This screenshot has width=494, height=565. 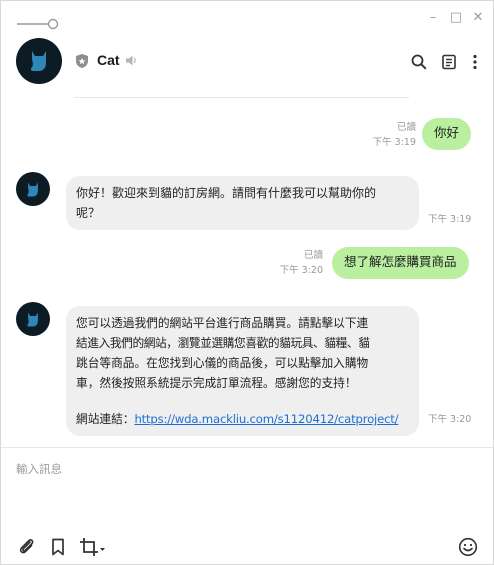 I want to click on notes-icon, so click(x=449, y=62).